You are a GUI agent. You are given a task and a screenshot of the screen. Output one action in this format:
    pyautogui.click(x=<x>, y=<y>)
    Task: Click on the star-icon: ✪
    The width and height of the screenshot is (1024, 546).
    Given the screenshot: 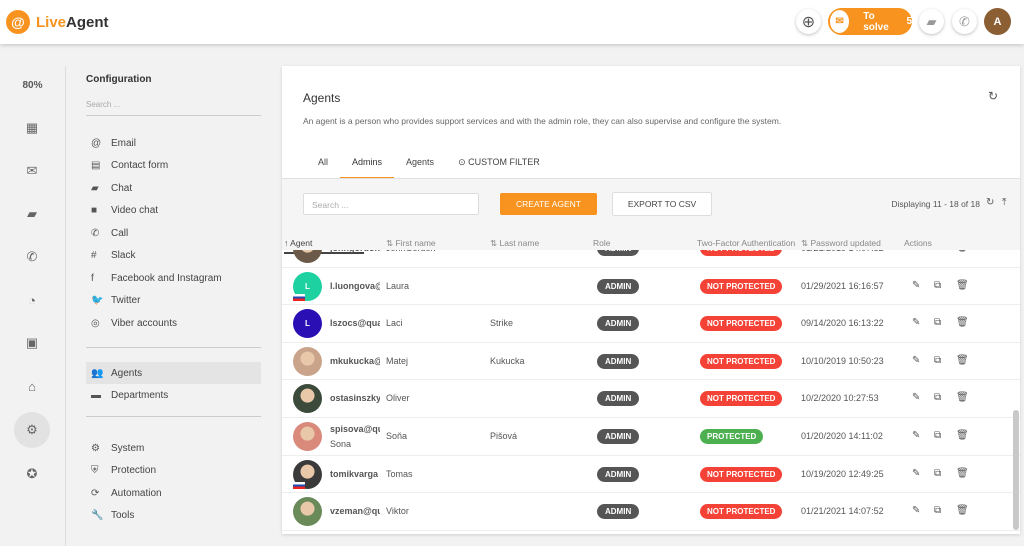 What is the action you would take?
    pyautogui.click(x=32, y=474)
    